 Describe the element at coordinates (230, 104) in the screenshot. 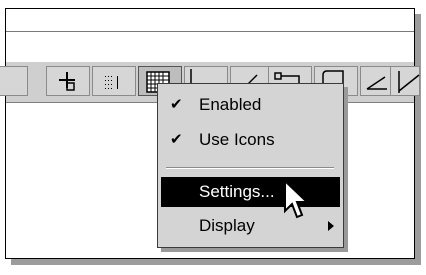

I see `menu-item-label: Enabled` at that location.